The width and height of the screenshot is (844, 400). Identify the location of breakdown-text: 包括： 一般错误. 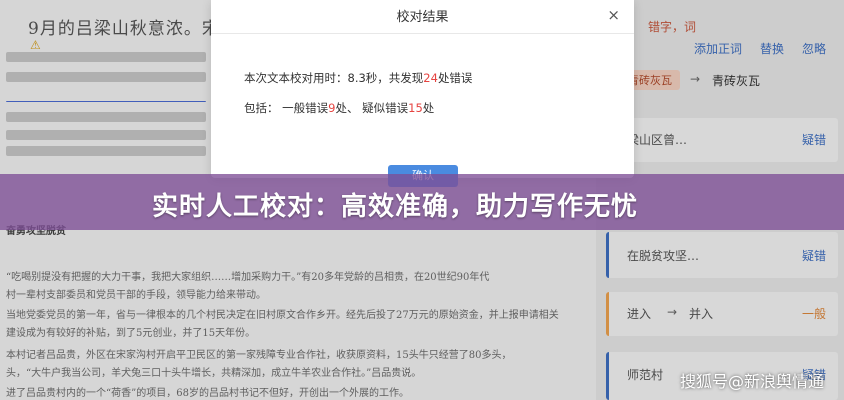
(286, 108).